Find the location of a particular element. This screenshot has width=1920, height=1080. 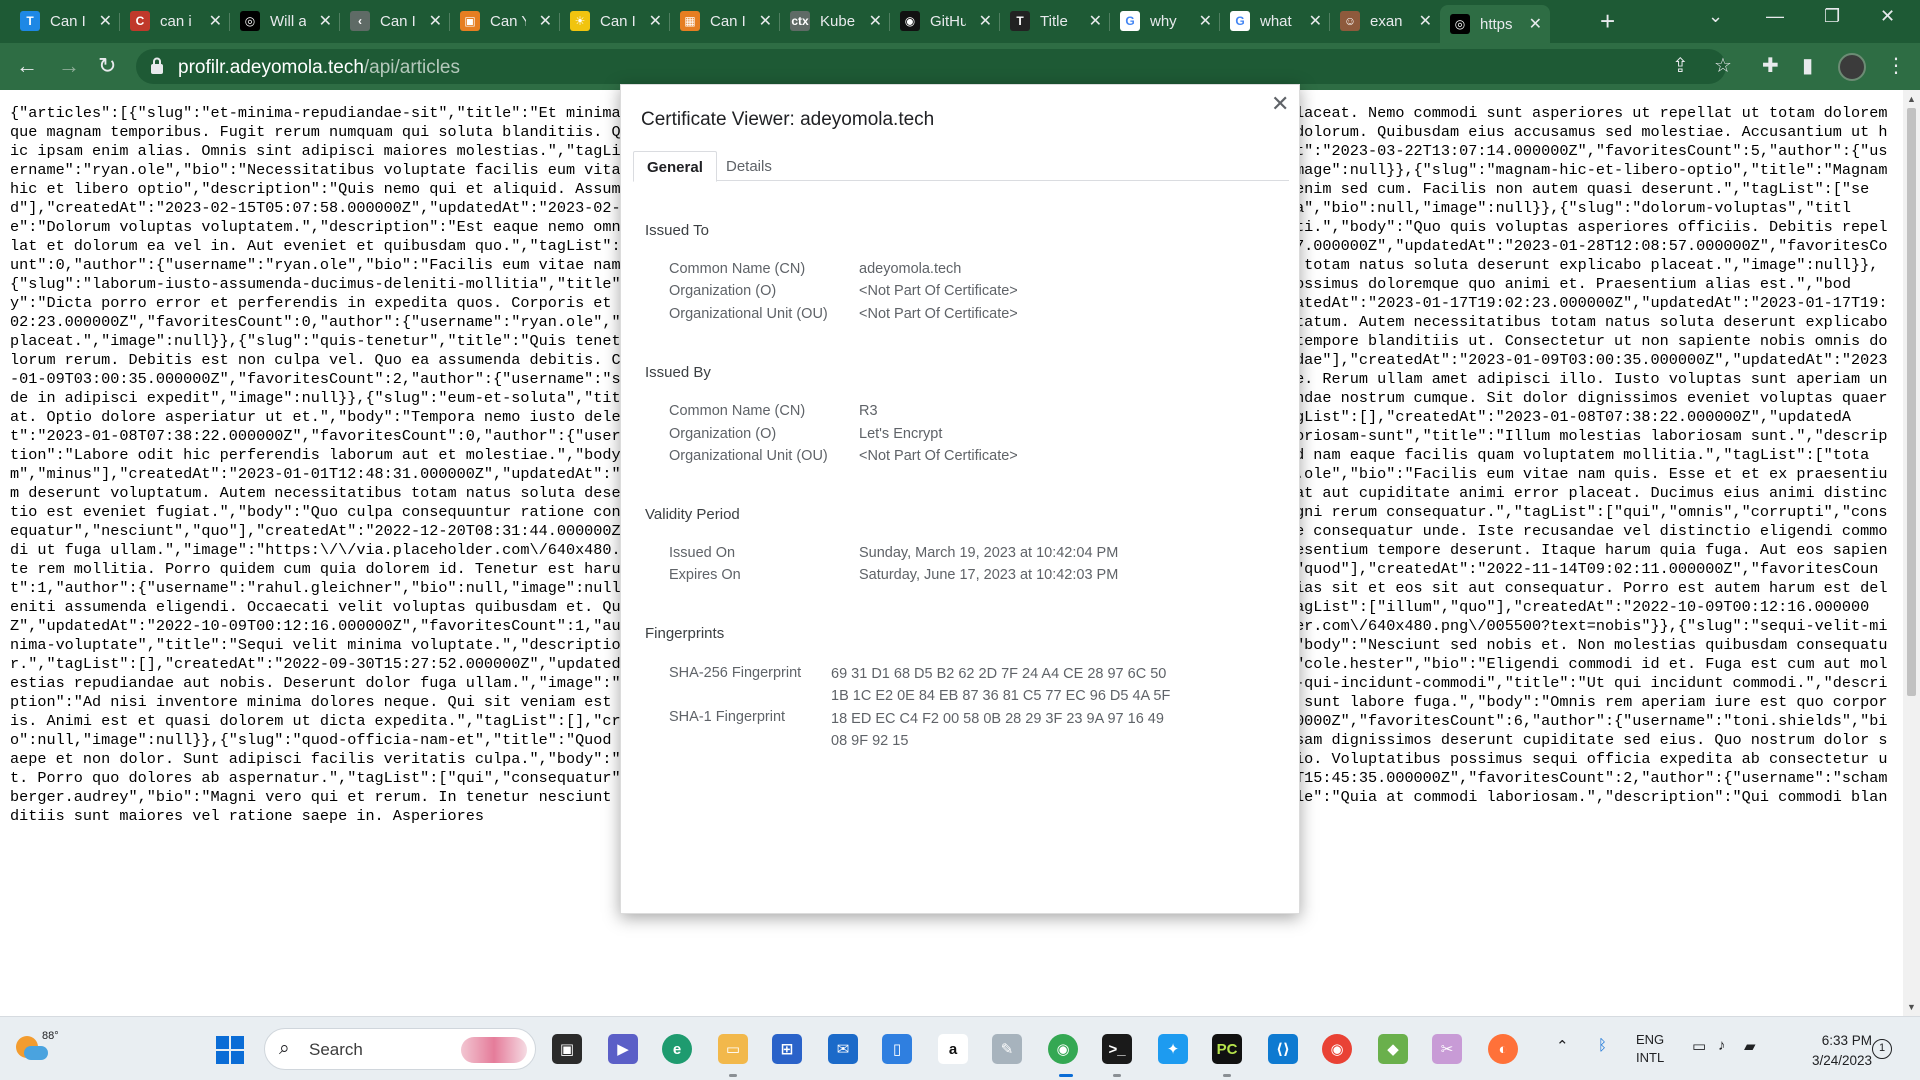

page-scrollbar: ▲ ▼ is located at coordinates (1911, 553).